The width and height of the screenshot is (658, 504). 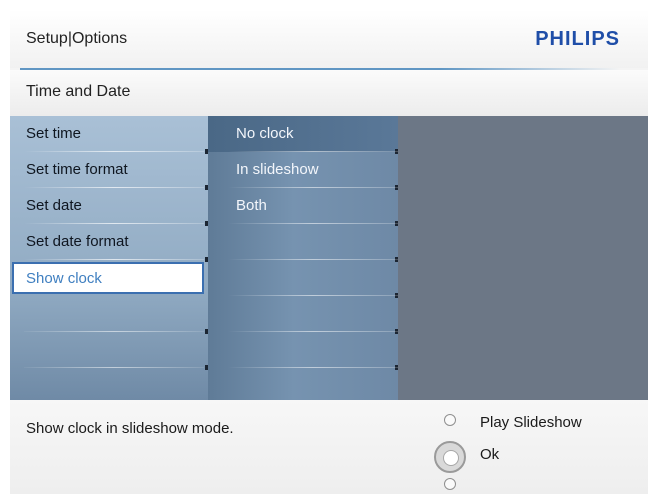 What do you see at coordinates (251, 205) in the screenshot?
I see `option-label: Both` at bounding box center [251, 205].